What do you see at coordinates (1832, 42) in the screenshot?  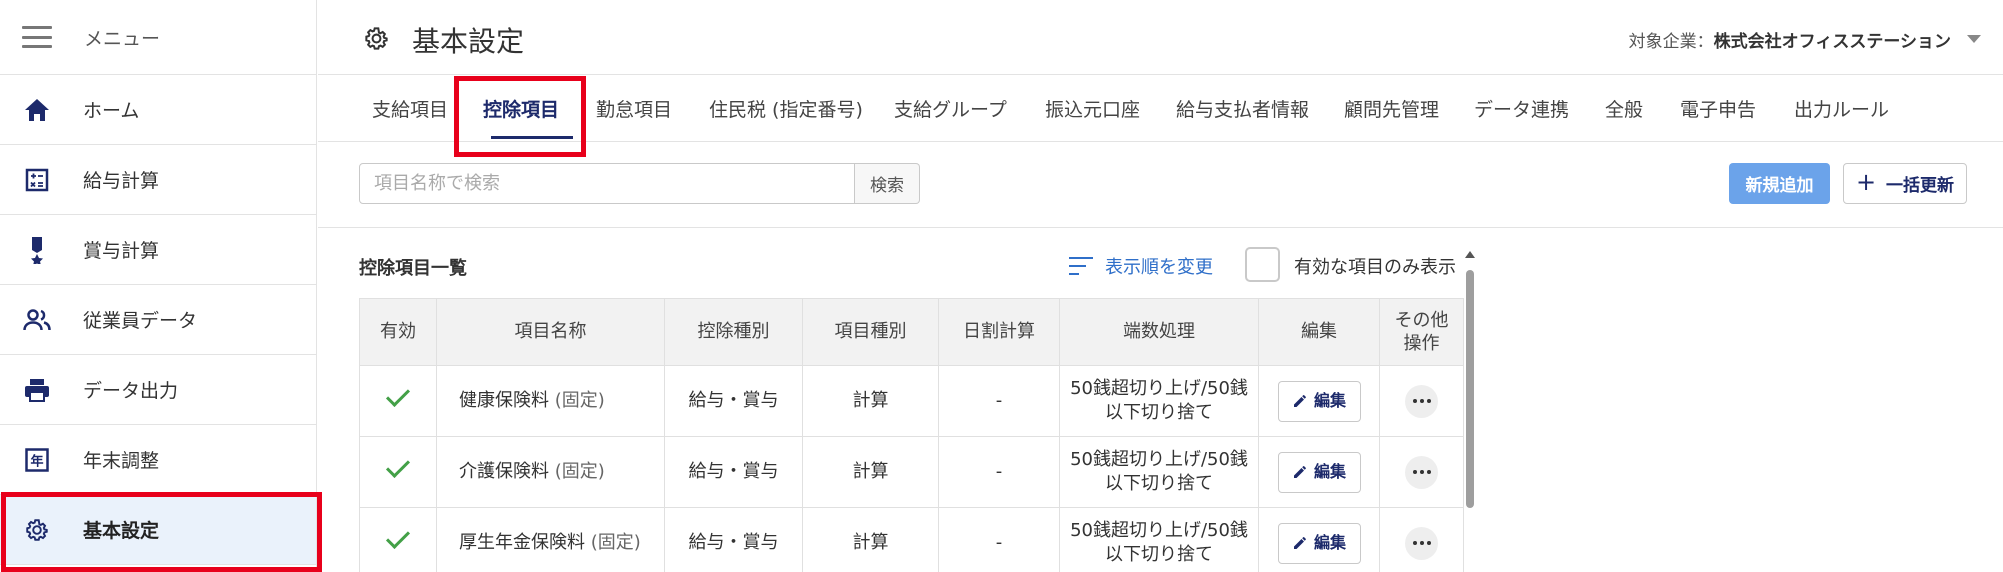 I see `company-name: 株式会社オフィスステーション` at bounding box center [1832, 42].